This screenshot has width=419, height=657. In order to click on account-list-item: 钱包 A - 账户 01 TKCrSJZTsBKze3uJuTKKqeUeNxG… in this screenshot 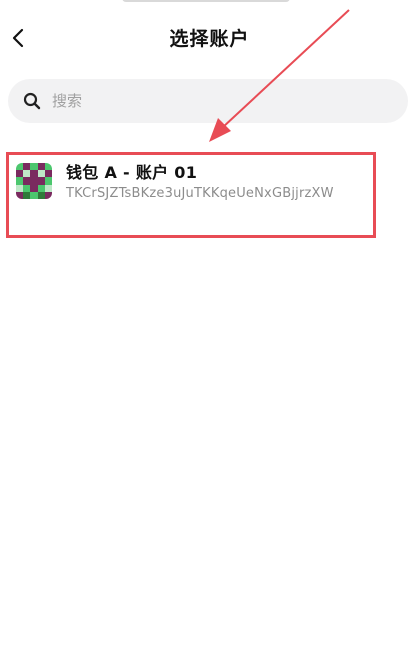, I will do `click(191, 195)`.